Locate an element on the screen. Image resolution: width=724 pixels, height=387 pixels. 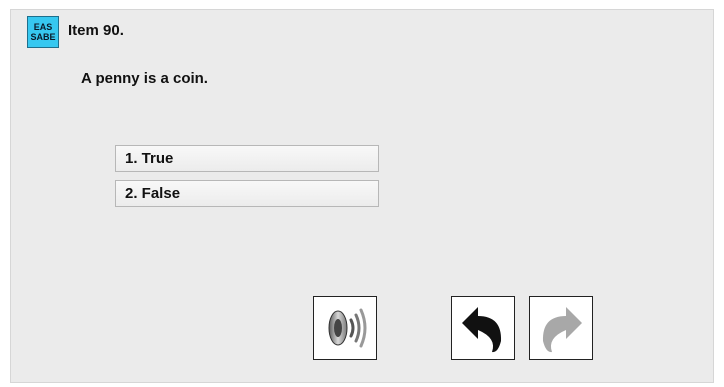
answer-option-false: 2. False is located at coordinates (247, 193).